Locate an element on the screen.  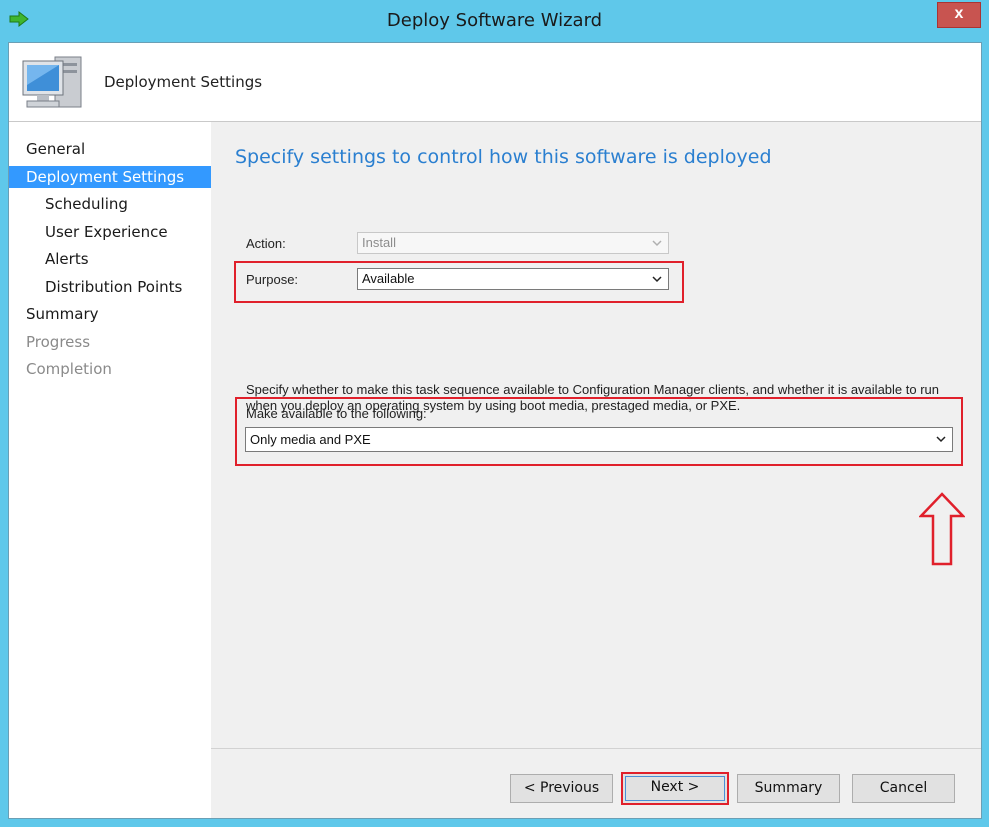
nav-item-general: General is located at coordinates (47, 149).